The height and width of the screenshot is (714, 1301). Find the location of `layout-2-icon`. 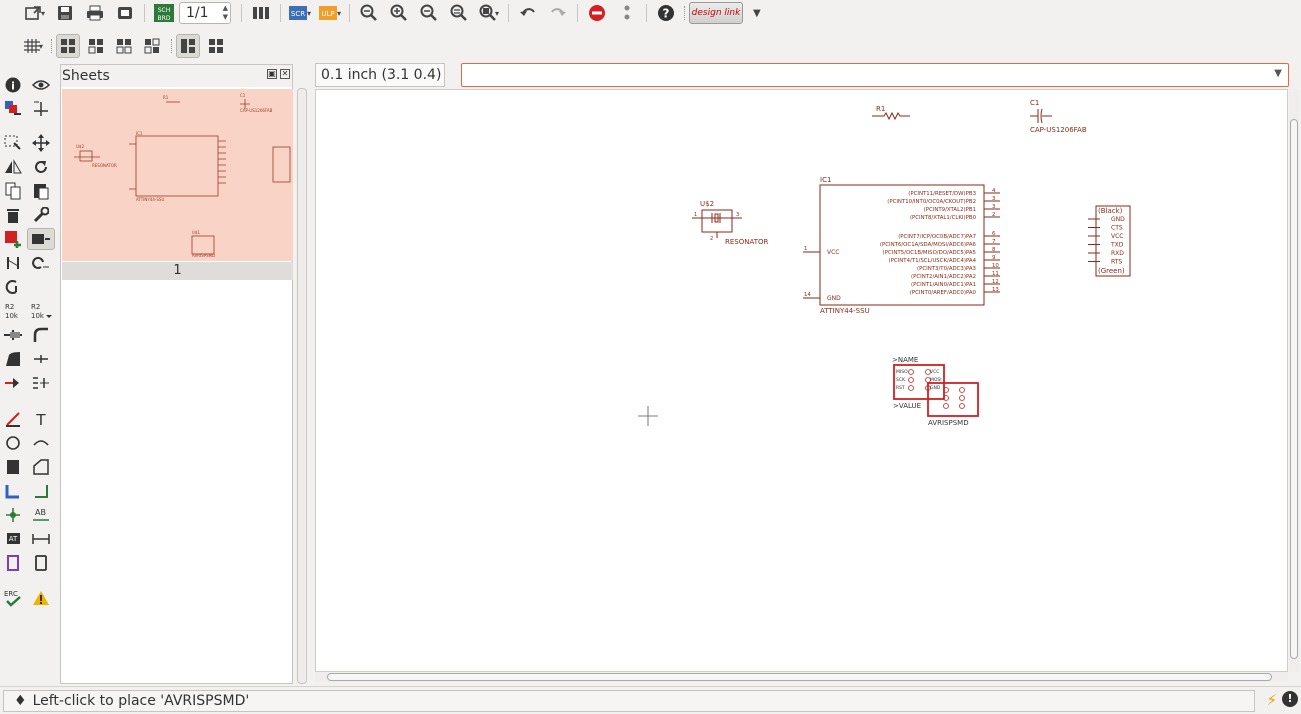

layout-2-icon is located at coordinates (96, 46).